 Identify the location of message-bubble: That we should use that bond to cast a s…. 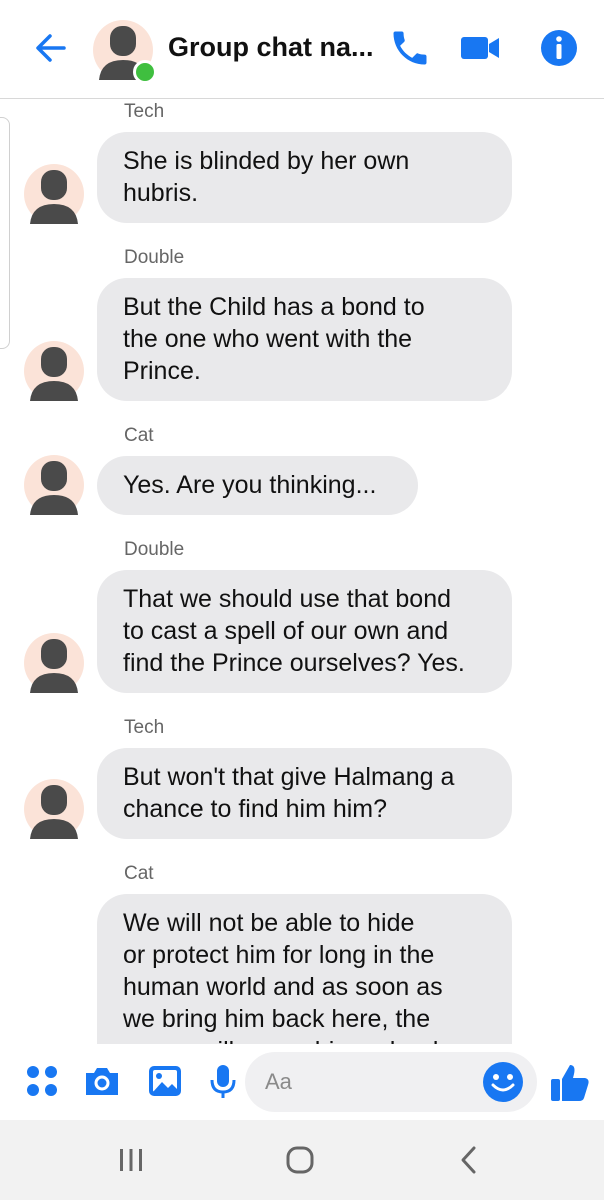
(304, 631).